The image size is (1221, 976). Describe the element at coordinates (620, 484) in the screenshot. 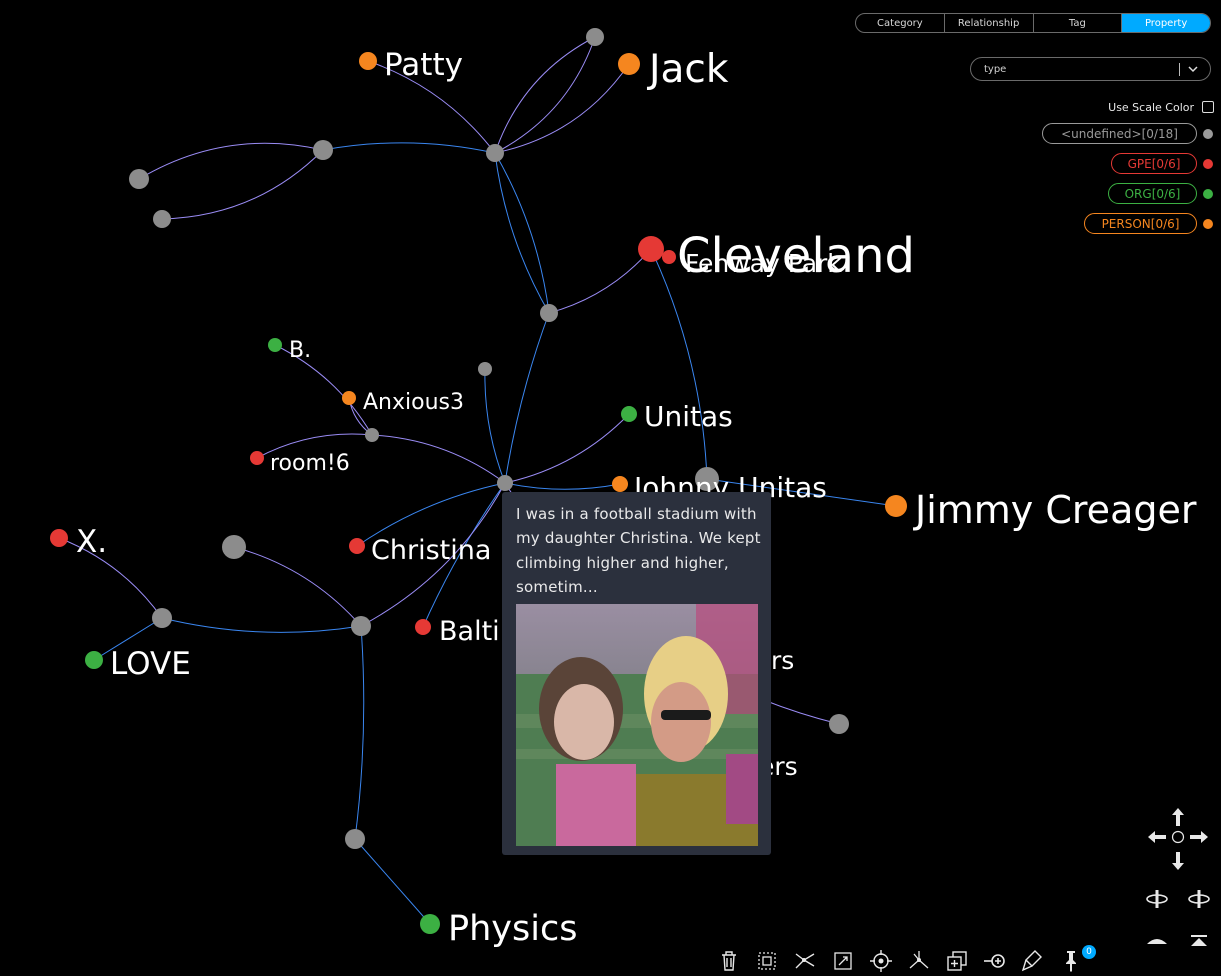

I see `graph-node-johnny` at that location.